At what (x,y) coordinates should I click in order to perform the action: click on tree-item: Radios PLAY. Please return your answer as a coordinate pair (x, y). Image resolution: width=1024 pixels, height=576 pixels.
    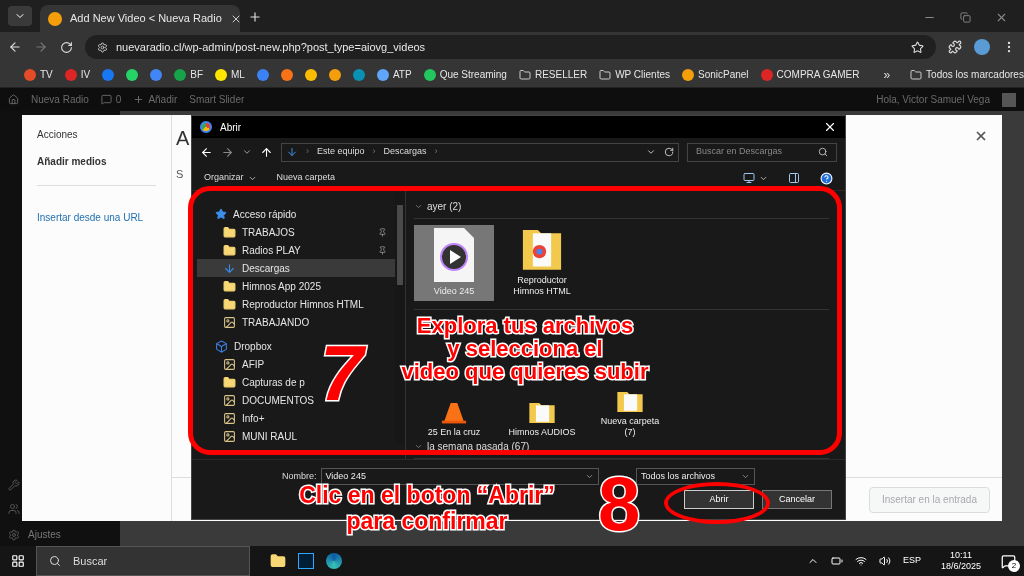
    Looking at the image, I should click on (253, 250).